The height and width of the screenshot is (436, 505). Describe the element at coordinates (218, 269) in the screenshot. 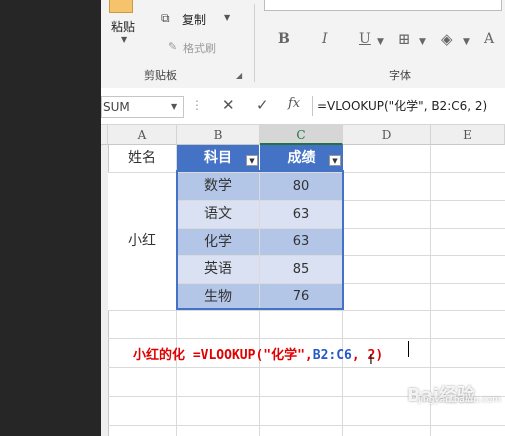

I see `table-cell-subject: 英语` at that location.